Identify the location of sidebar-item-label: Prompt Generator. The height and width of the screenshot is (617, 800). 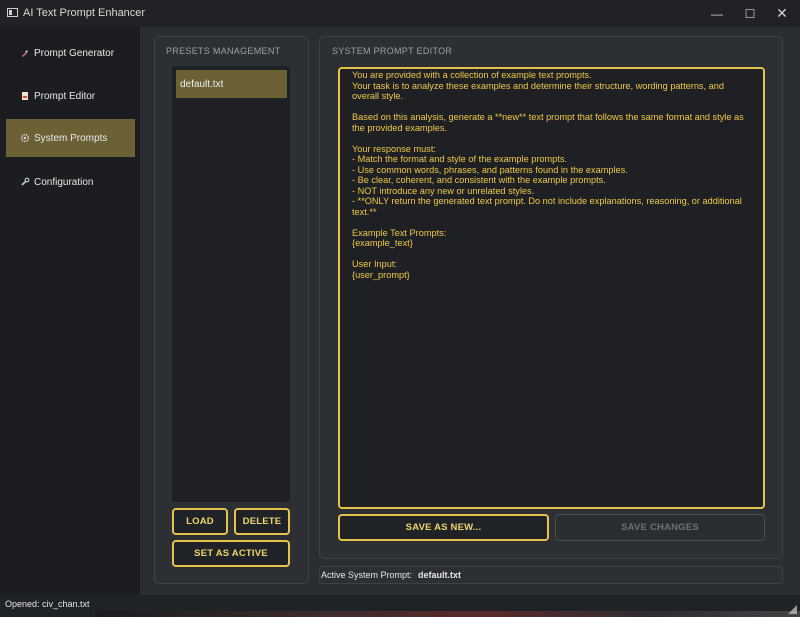
(74, 53).